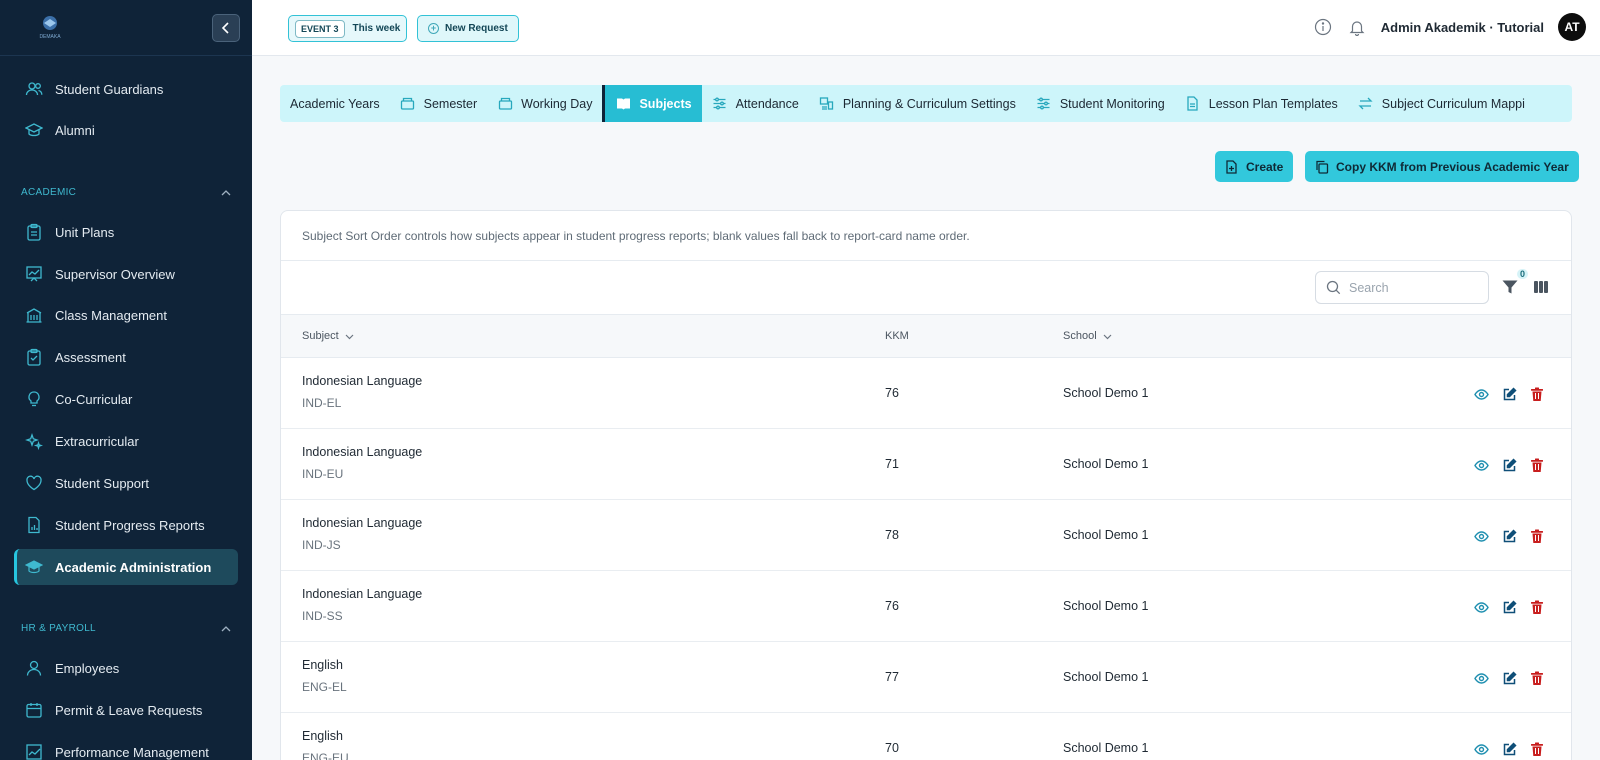  What do you see at coordinates (755, 103) in the screenshot?
I see `tab-attendance: Attendance` at bounding box center [755, 103].